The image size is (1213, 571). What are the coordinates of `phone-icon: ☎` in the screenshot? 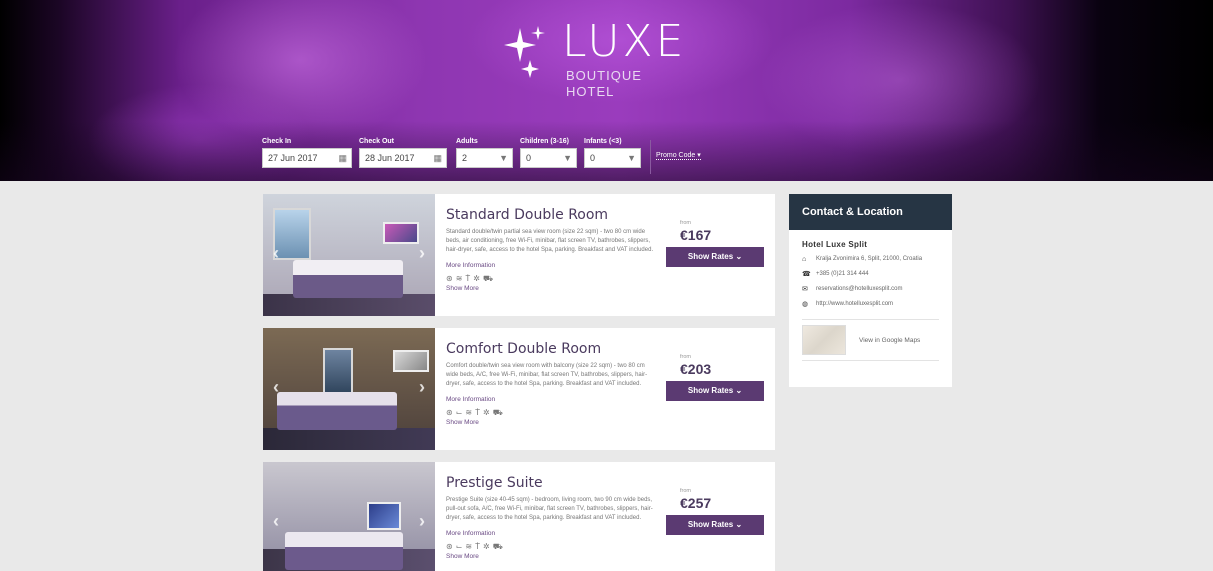 It's located at (806, 274).